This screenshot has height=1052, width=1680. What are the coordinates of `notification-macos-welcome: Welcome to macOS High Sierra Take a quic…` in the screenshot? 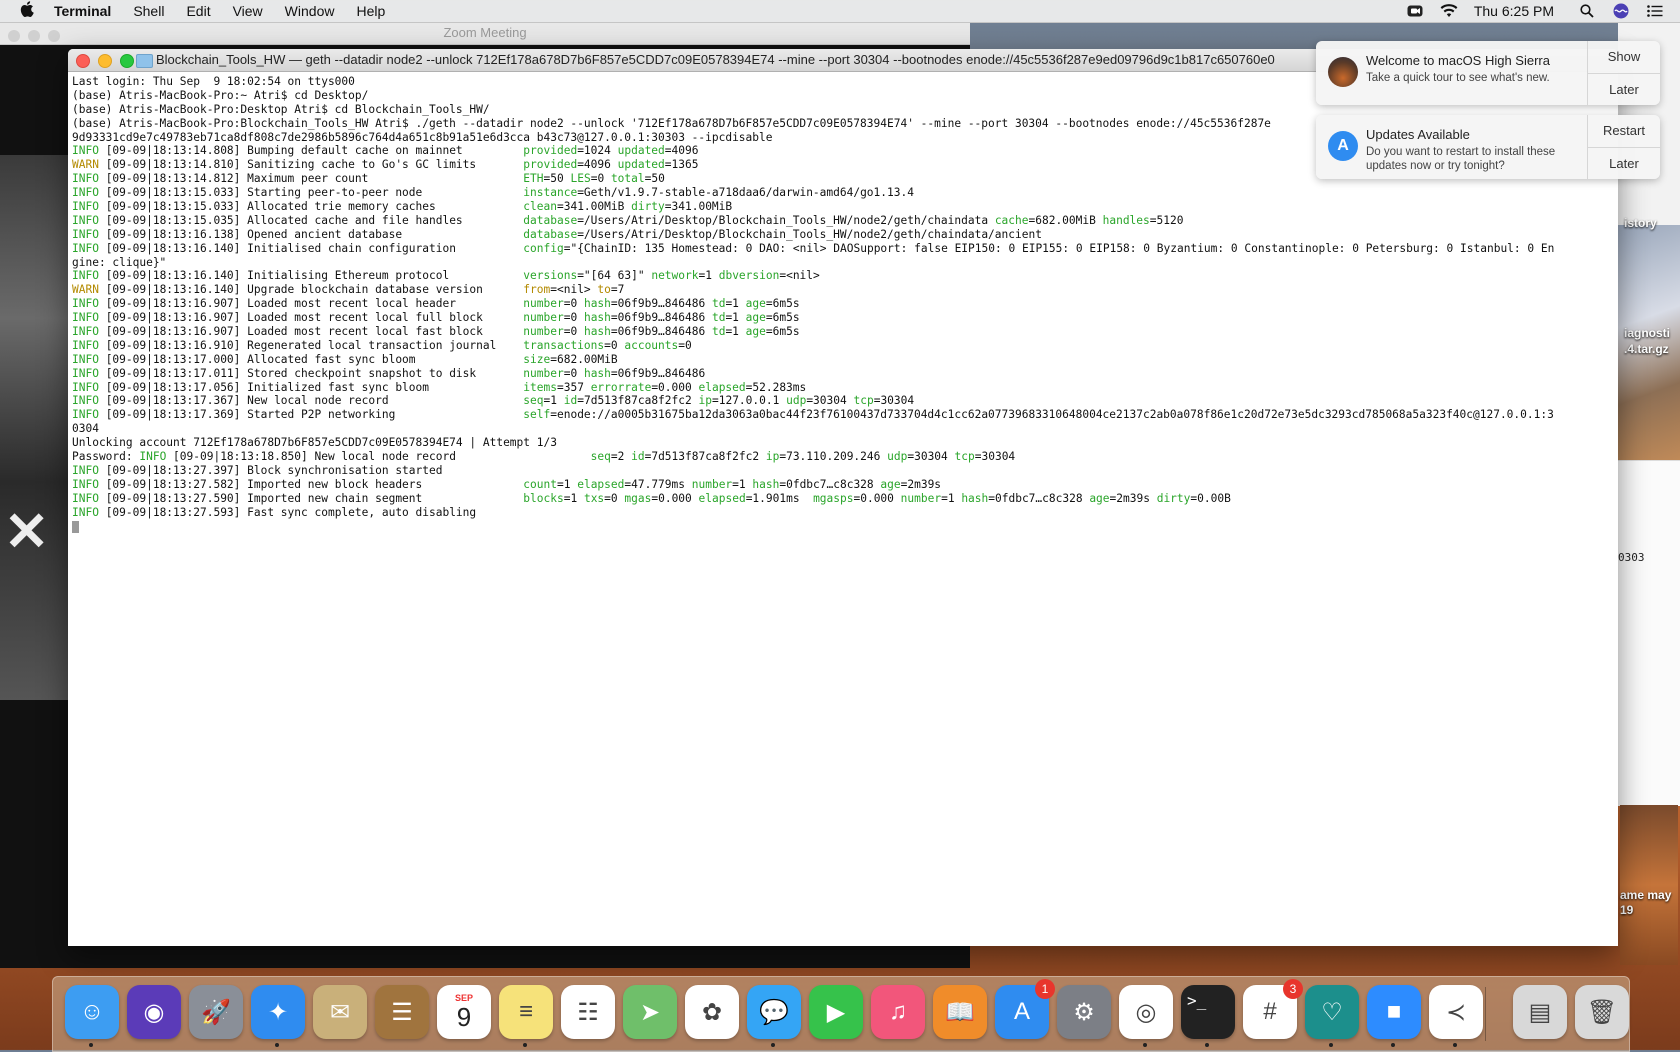 It's located at (1488, 73).